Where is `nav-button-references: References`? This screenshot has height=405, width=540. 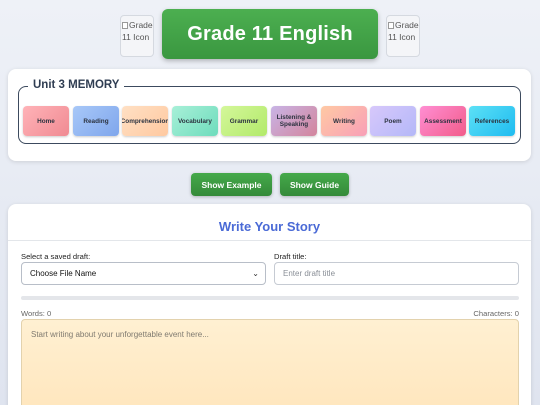 nav-button-references: References is located at coordinates (492, 121).